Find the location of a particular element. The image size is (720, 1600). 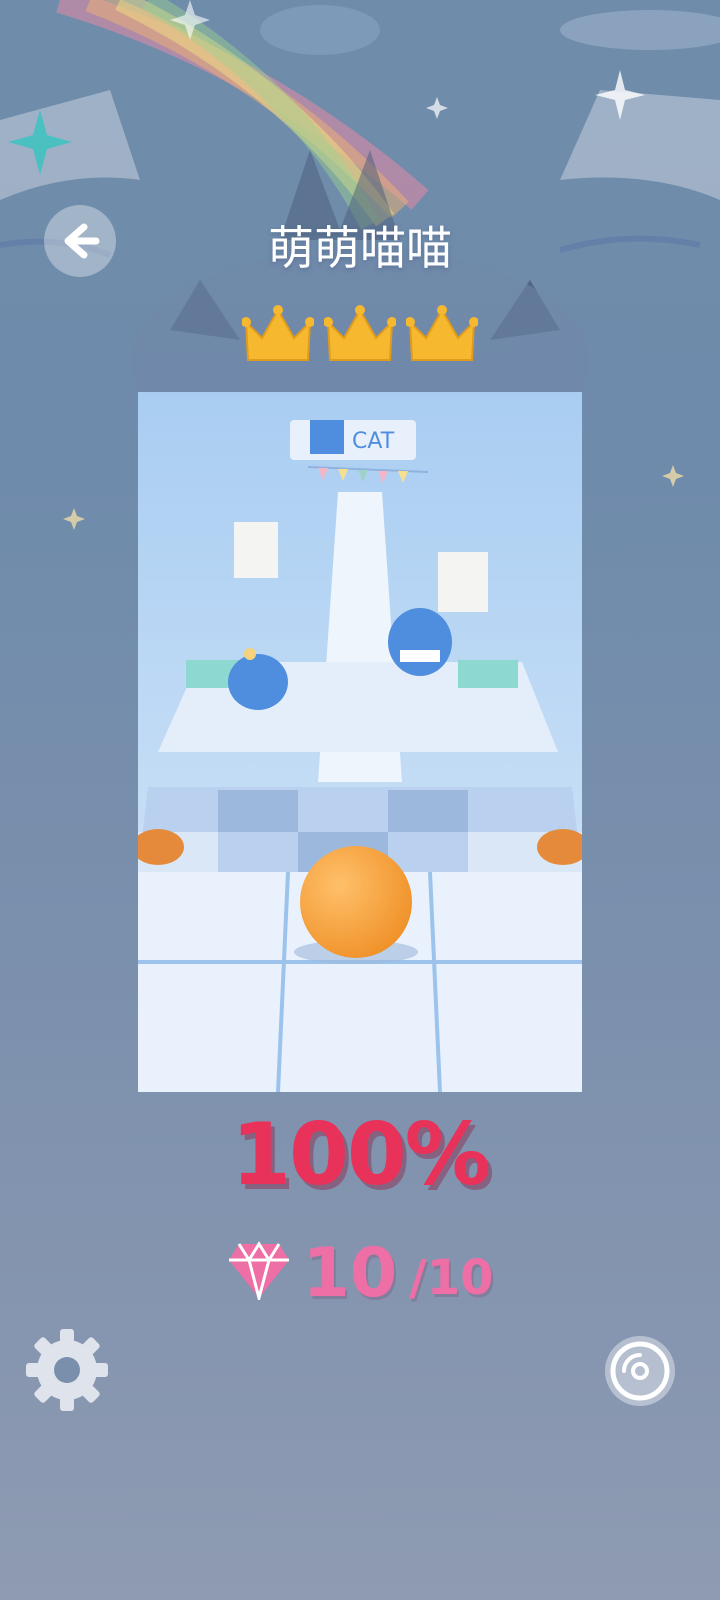

vinyl-disc-icon is located at coordinates (640, 1371).